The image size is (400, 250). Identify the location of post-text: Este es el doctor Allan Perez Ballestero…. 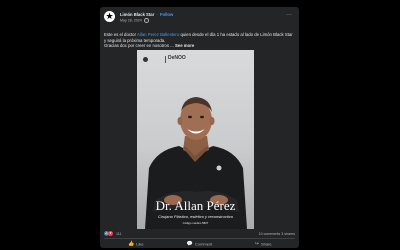
(199, 40).